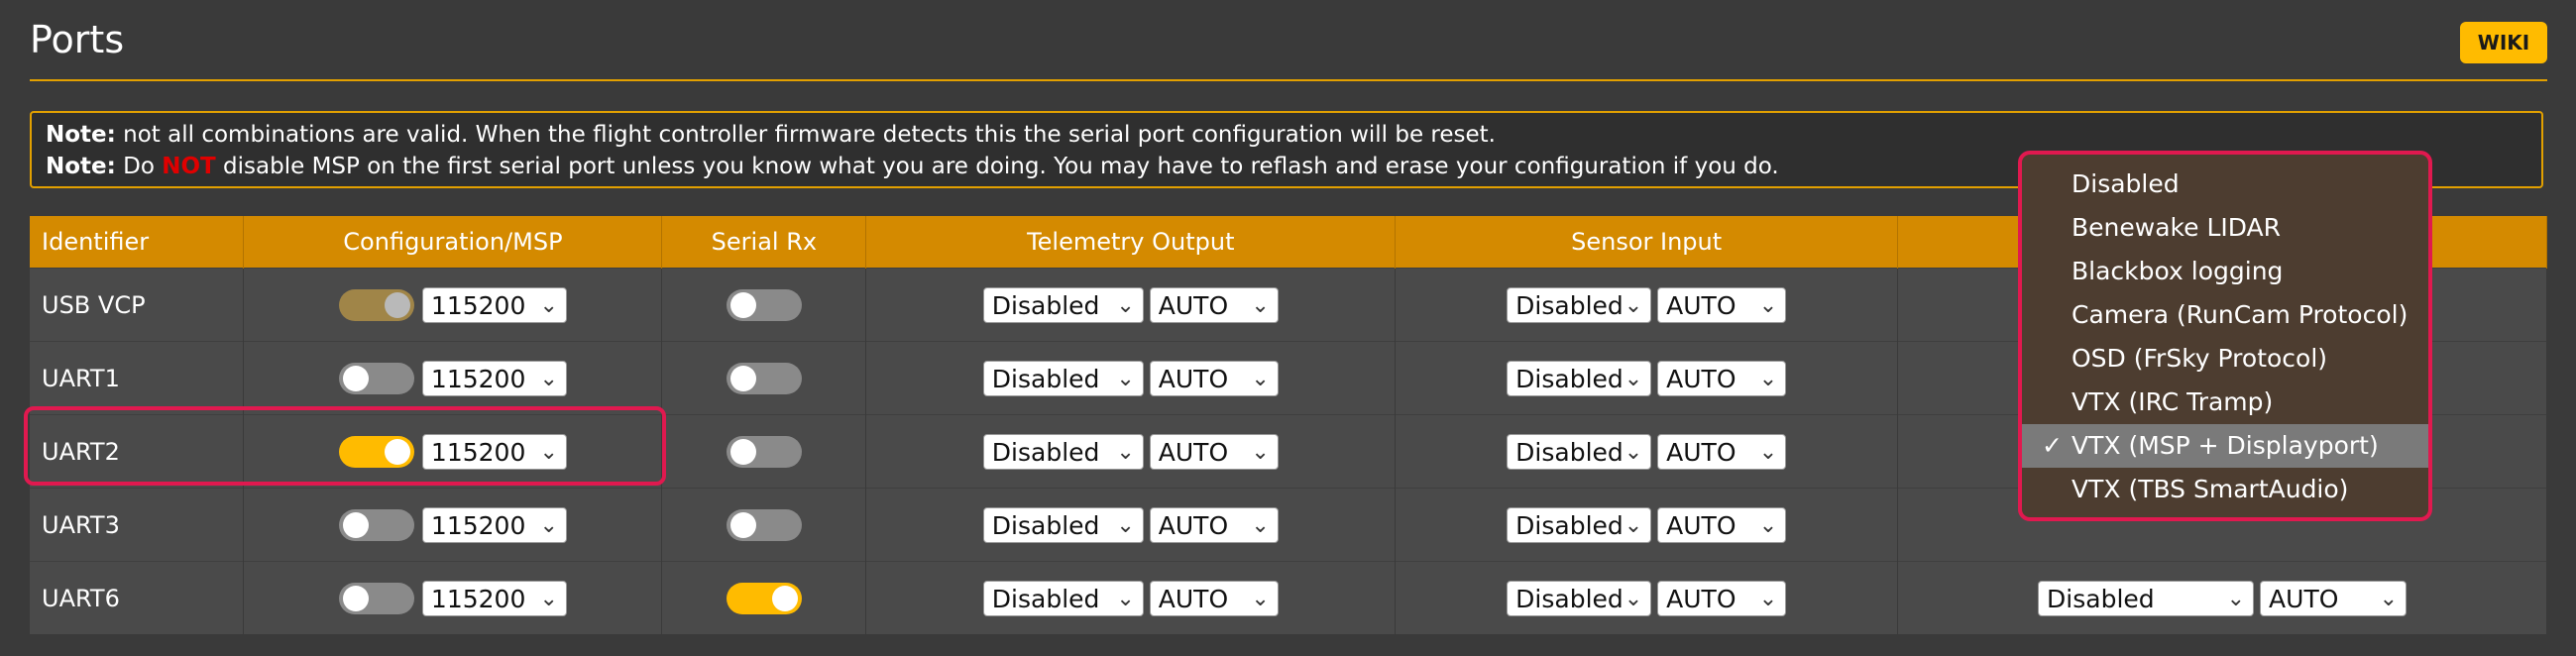 Image resolution: width=2576 pixels, height=656 pixels. I want to click on port-identifier: UART6, so click(137, 597).